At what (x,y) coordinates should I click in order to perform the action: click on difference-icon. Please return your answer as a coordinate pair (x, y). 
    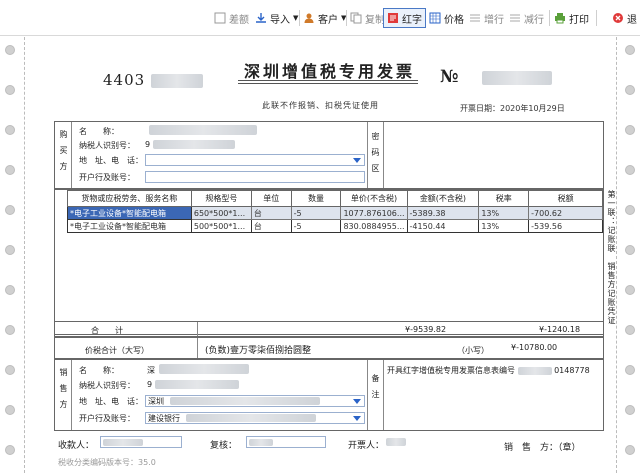
    Looking at the image, I should click on (220, 18).